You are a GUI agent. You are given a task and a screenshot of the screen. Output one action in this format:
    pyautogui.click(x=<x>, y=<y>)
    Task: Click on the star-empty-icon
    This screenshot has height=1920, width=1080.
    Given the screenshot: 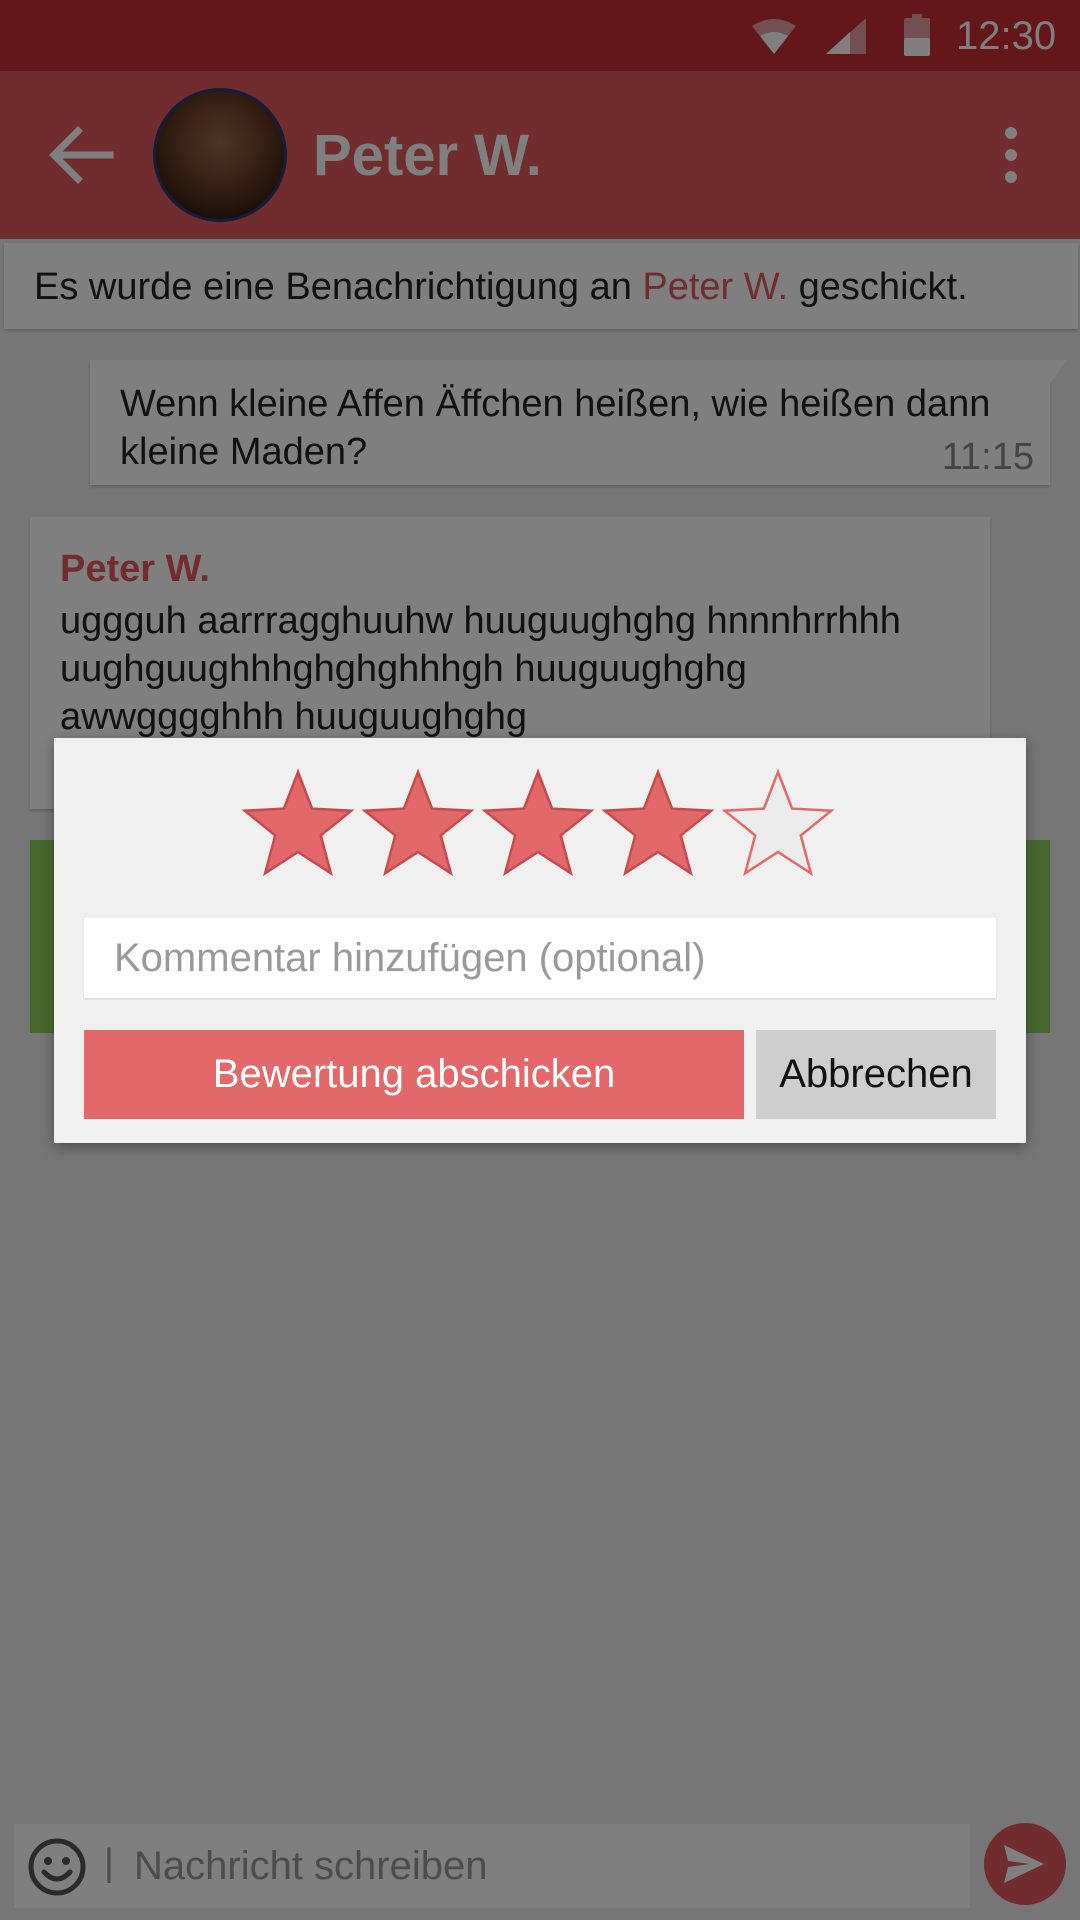 What is the action you would take?
    pyautogui.click(x=778, y=826)
    